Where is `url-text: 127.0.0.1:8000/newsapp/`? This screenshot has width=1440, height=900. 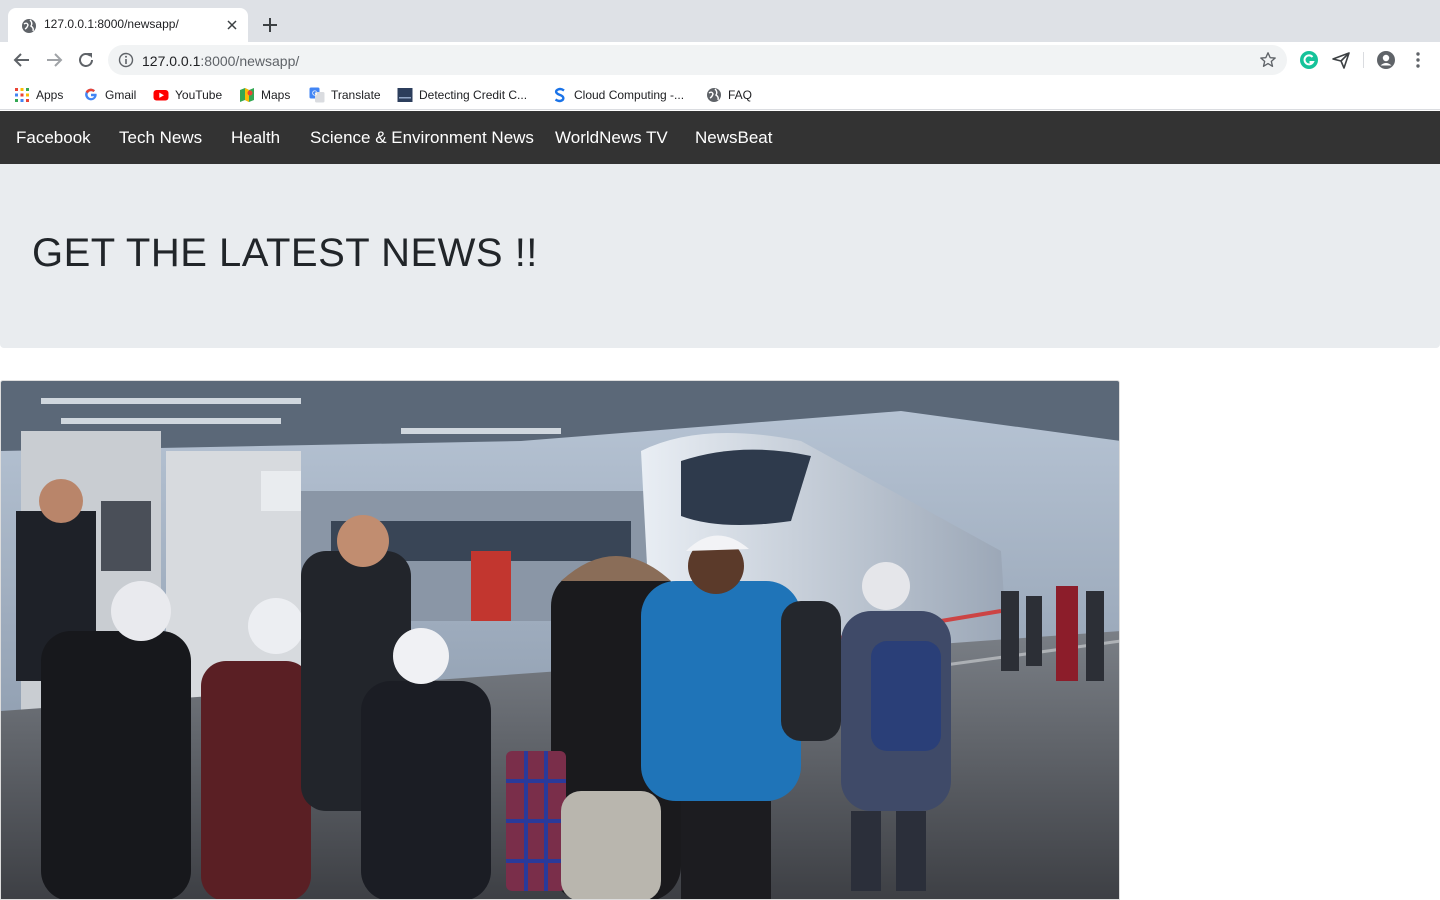 url-text: 127.0.0.1:8000/newsapp/ is located at coordinates (220, 61).